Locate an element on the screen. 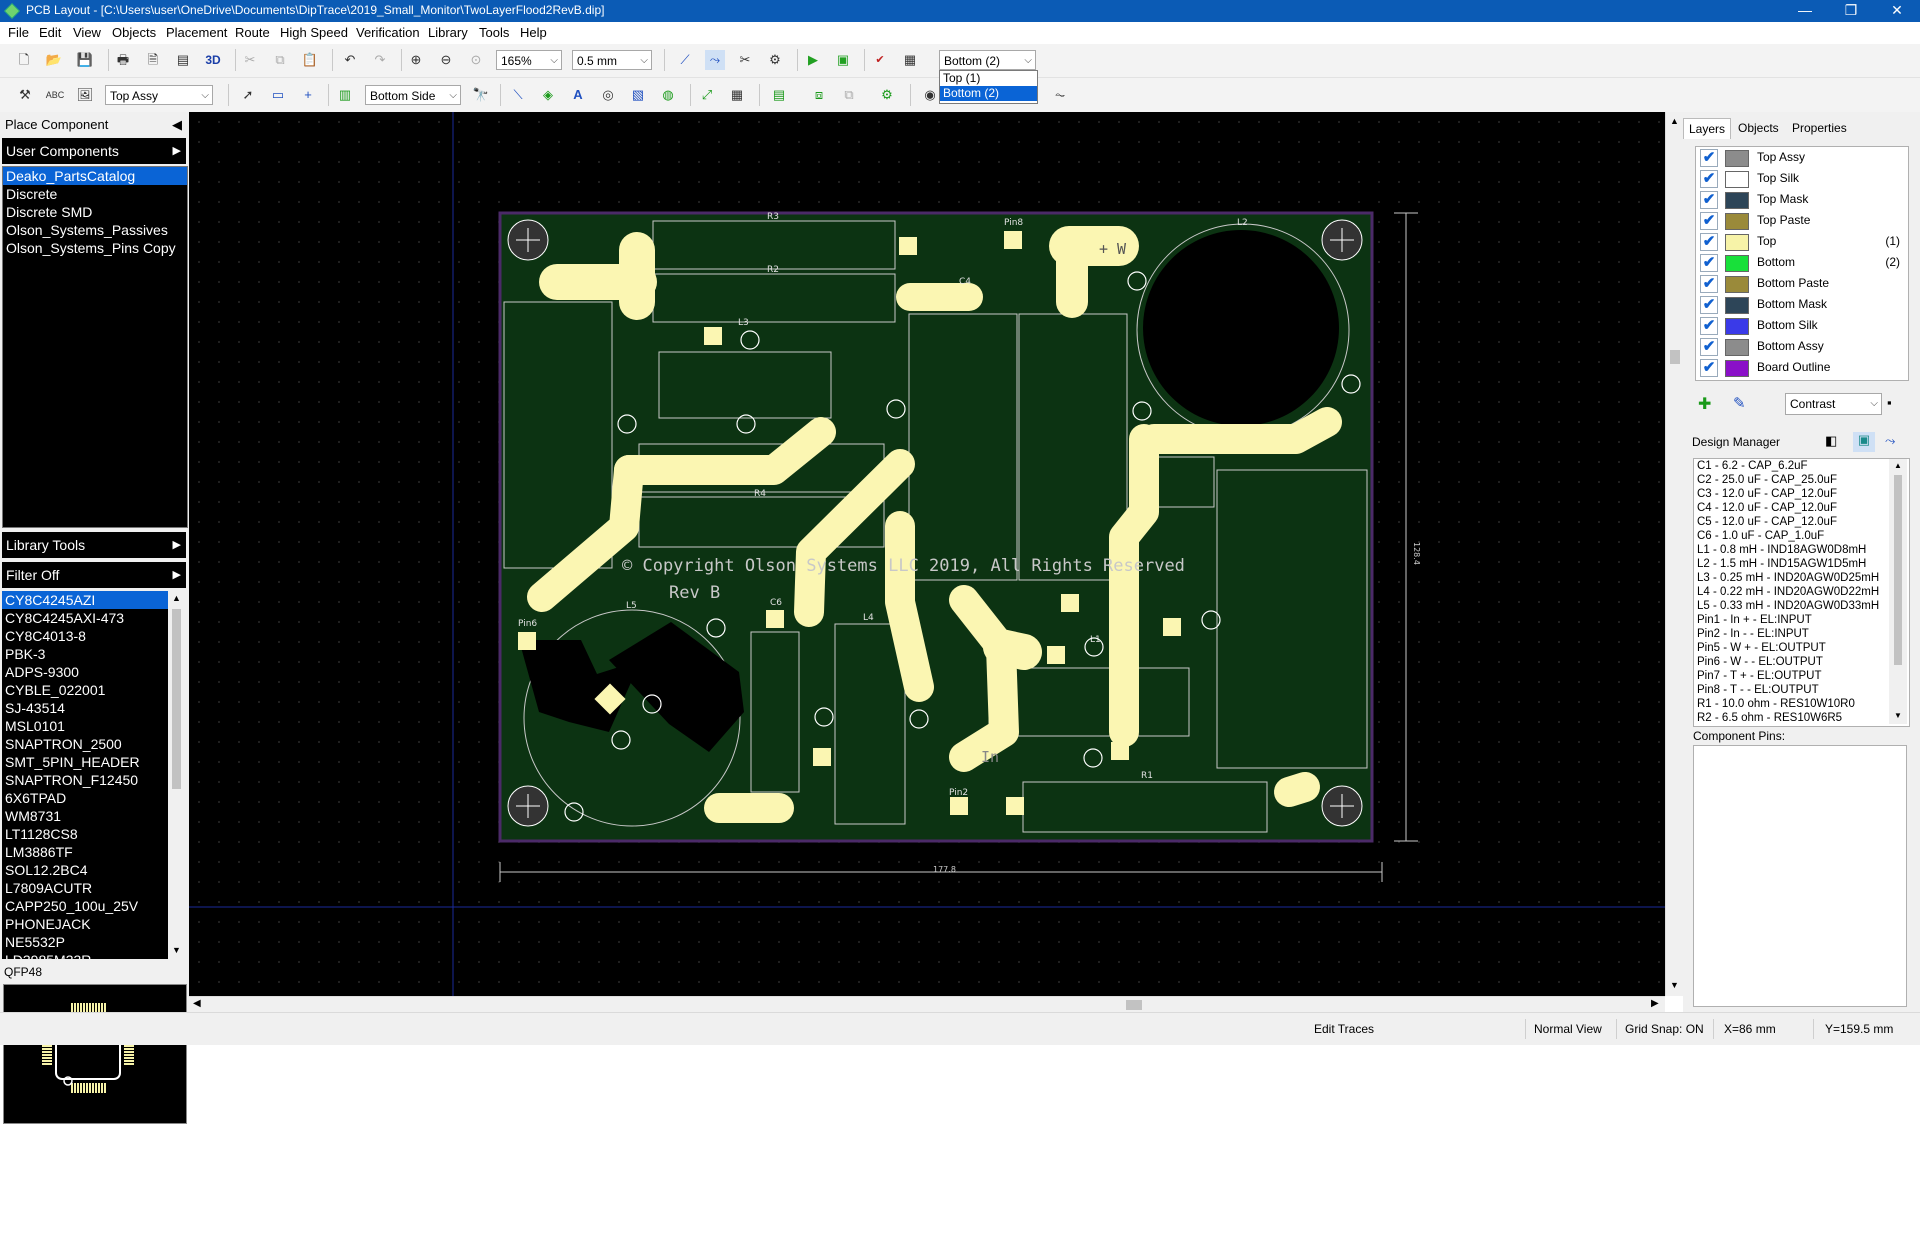 Image resolution: width=1920 pixels, height=1248 pixels. dm-item: Pin8 - T - - EL:OUTPUT is located at coordinates (1801, 690).